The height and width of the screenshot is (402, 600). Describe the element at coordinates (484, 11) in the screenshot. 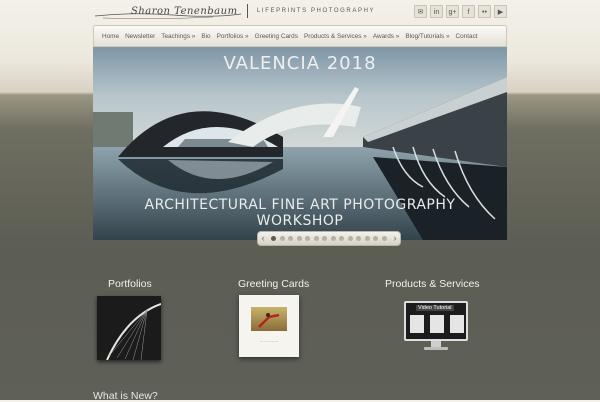

I see `flickr-icon: ••` at that location.